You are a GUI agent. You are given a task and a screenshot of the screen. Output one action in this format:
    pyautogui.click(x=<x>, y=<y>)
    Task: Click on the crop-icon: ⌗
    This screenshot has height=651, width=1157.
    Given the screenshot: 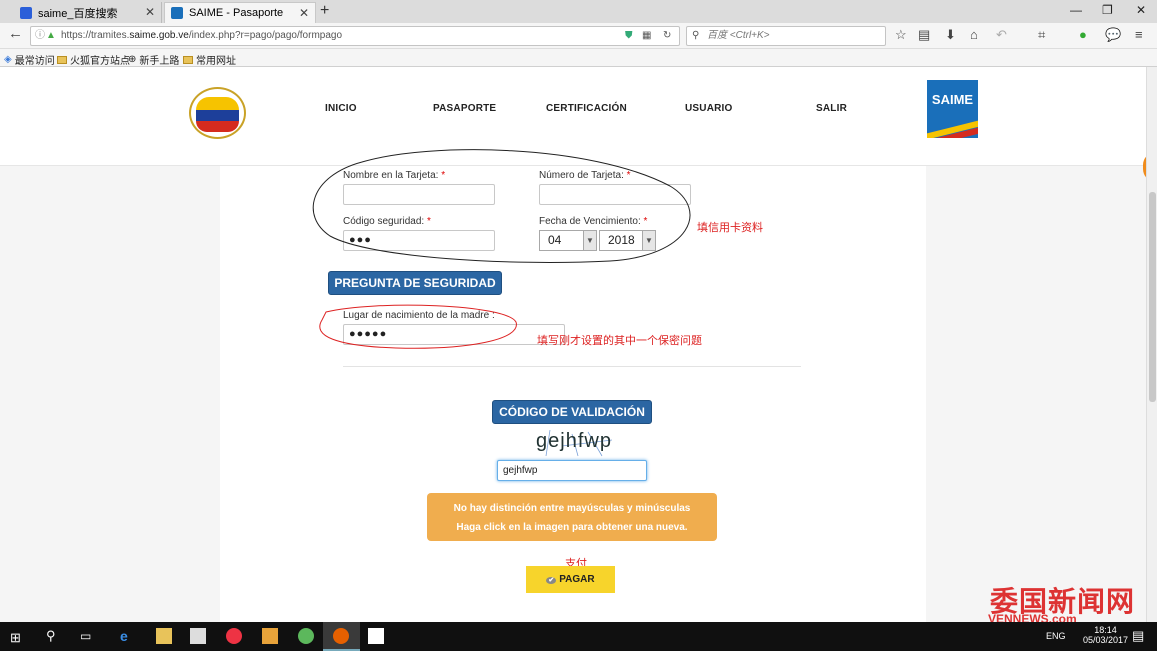 What is the action you would take?
    pyautogui.click(x=1041, y=35)
    